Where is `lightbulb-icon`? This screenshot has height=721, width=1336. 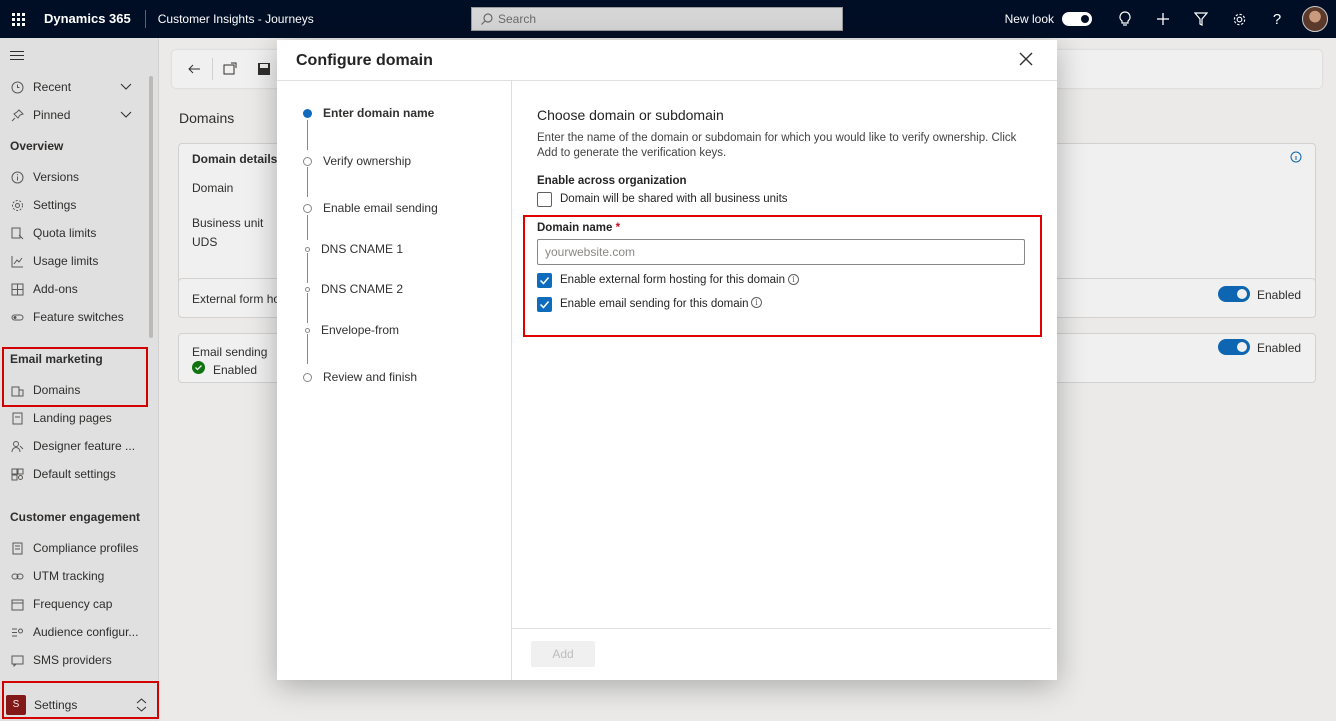
lightbulb-icon is located at coordinates (1125, 19).